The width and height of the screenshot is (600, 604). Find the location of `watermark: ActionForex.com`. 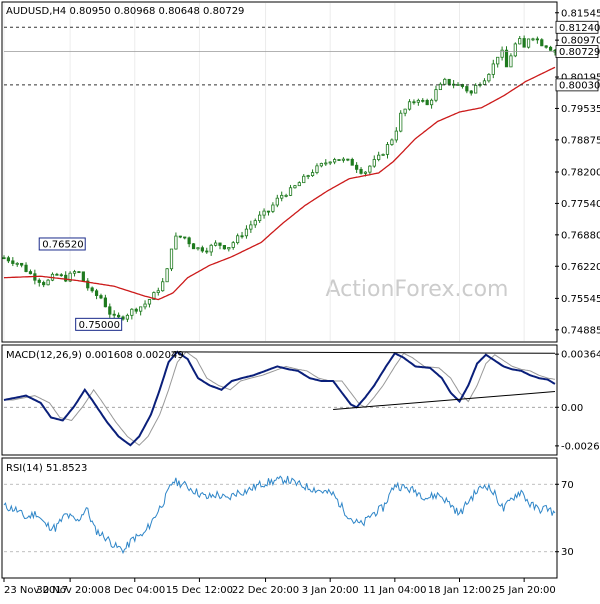

watermark: ActionForex.com is located at coordinates (417, 289).